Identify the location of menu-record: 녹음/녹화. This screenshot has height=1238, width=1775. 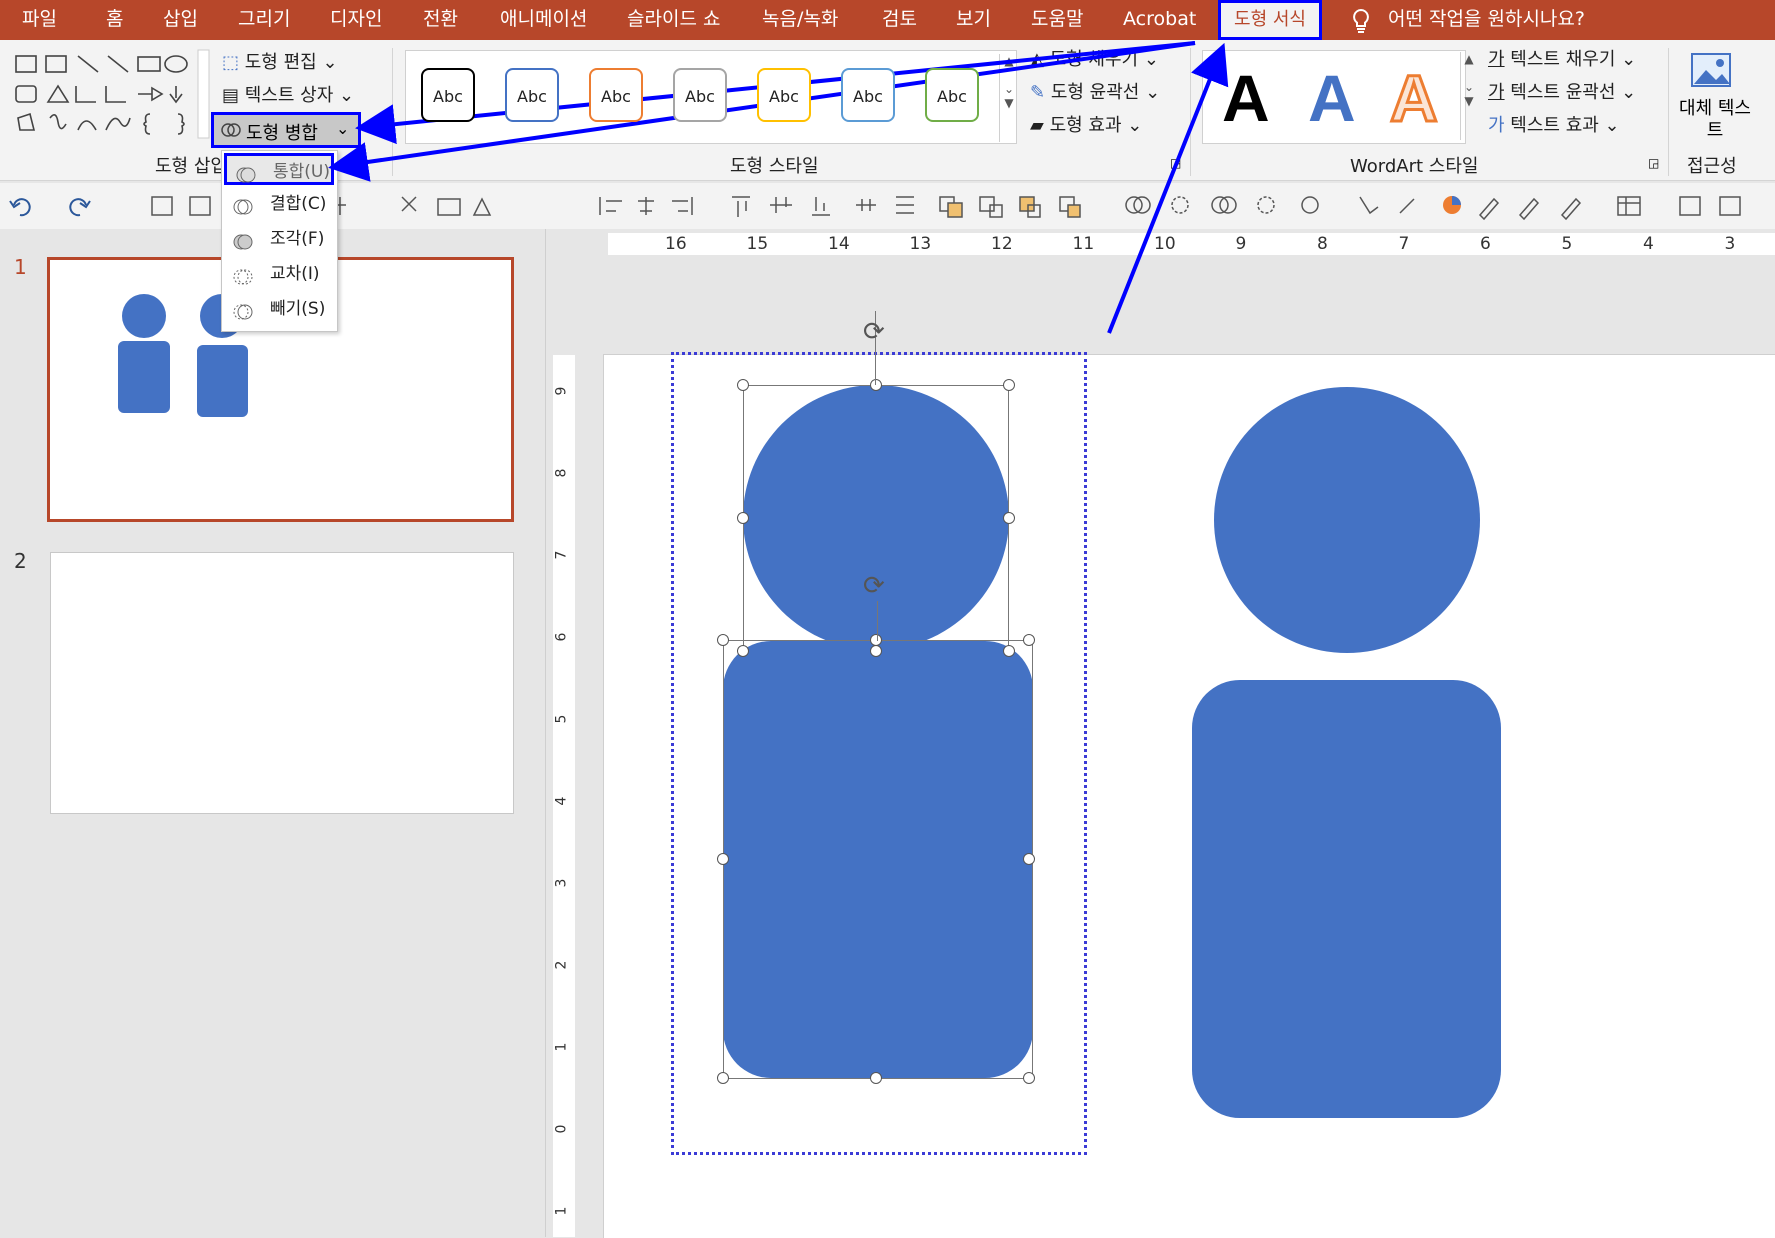
(800, 20).